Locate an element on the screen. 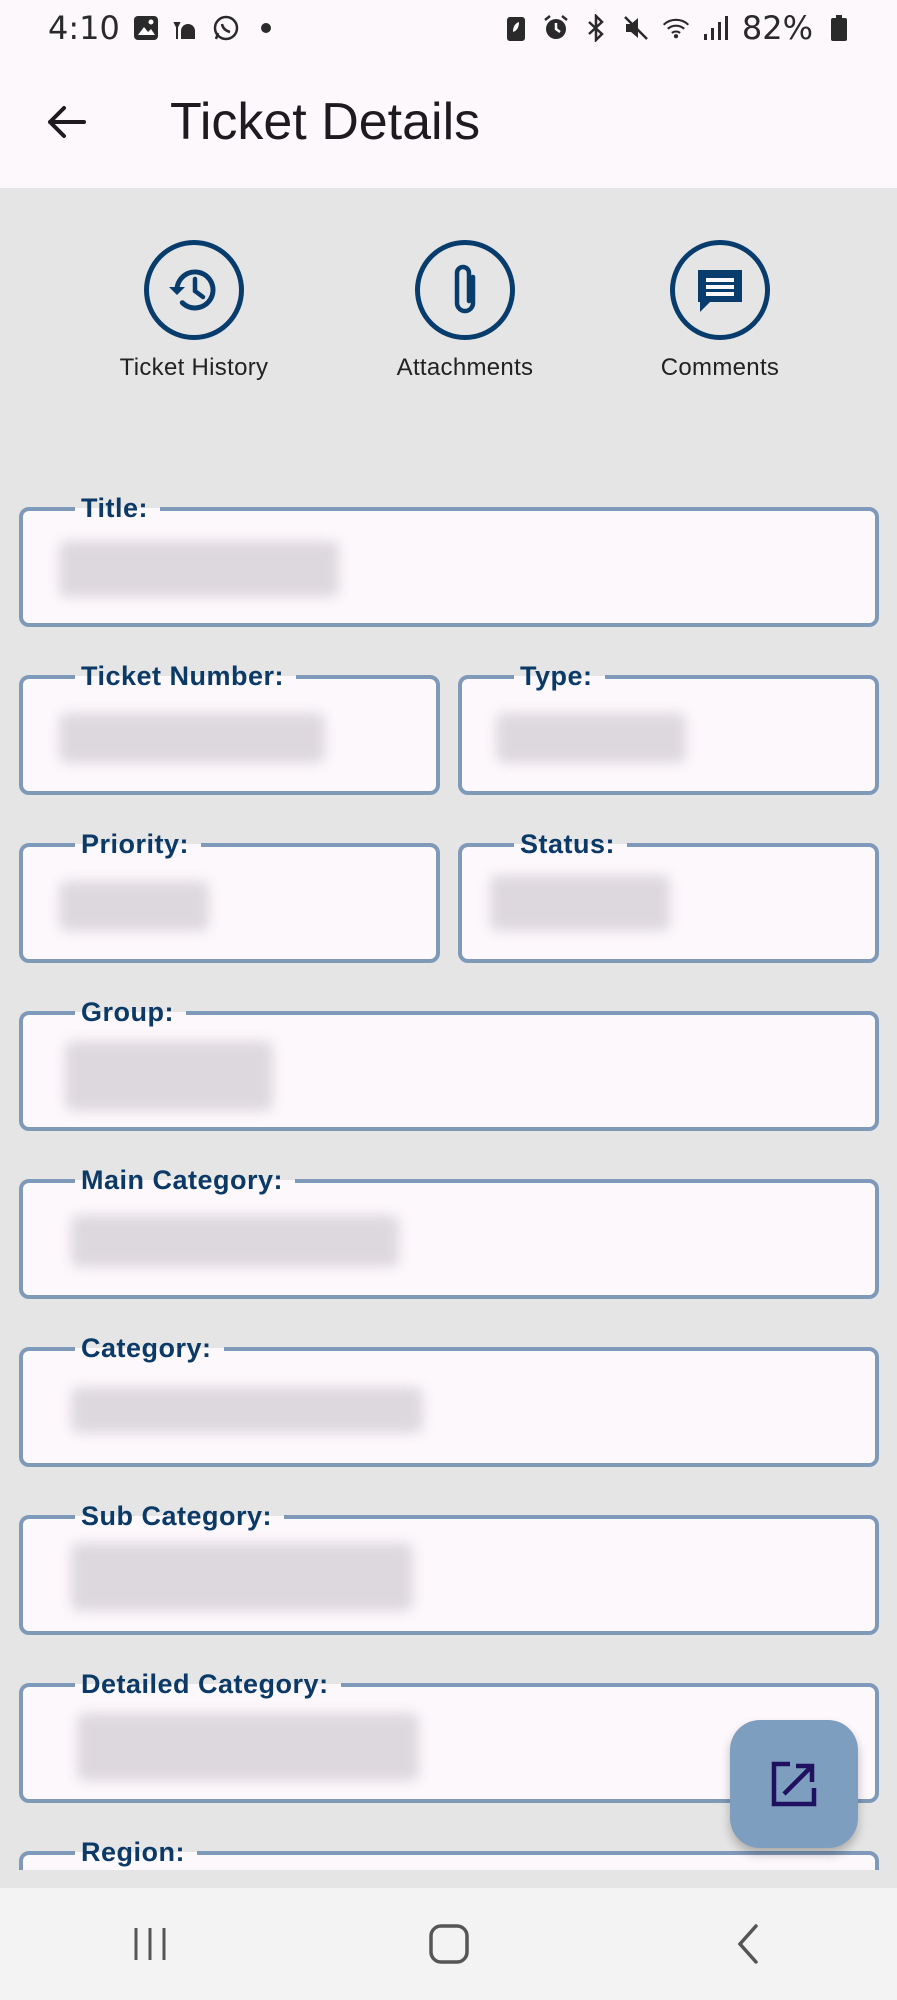 The image size is (897, 2000). ticket-history-button: Ticket History is located at coordinates (194, 311).